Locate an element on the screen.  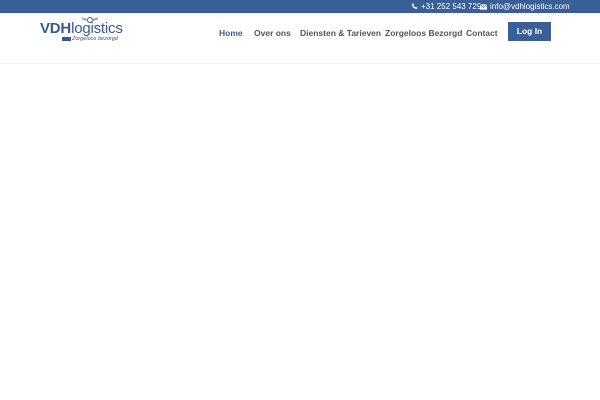
nav-item-home: Home is located at coordinates (231, 33).